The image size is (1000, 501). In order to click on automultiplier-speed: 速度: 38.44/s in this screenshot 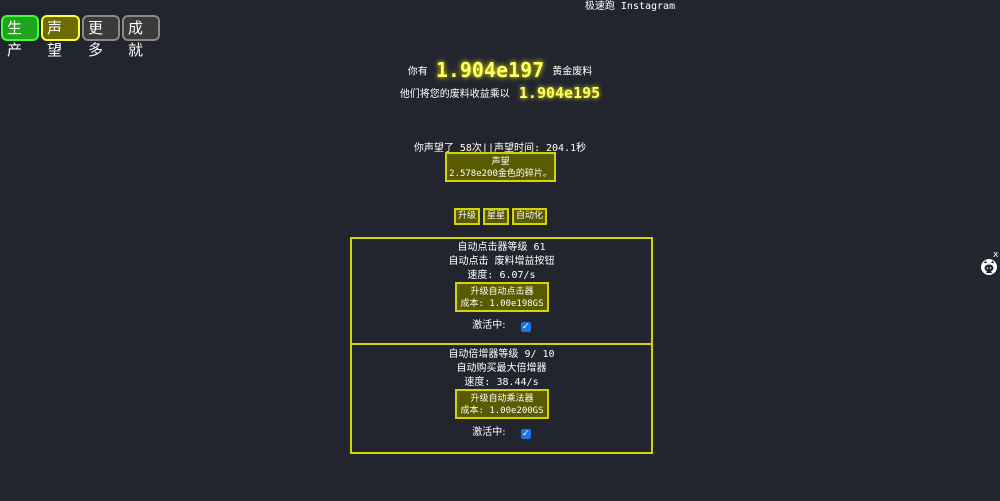, I will do `click(501, 382)`.